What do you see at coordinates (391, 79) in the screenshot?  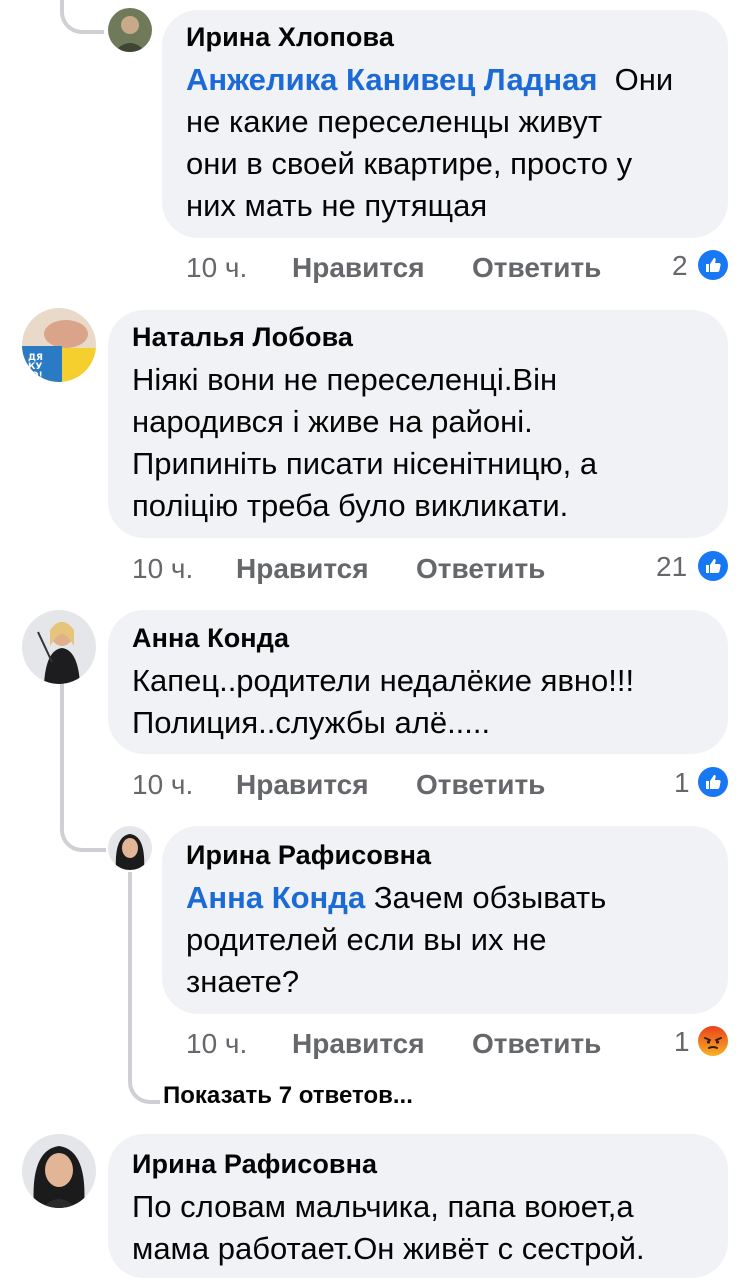 I see `mention-link: Анжелика Канивец Ладная` at bounding box center [391, 79].